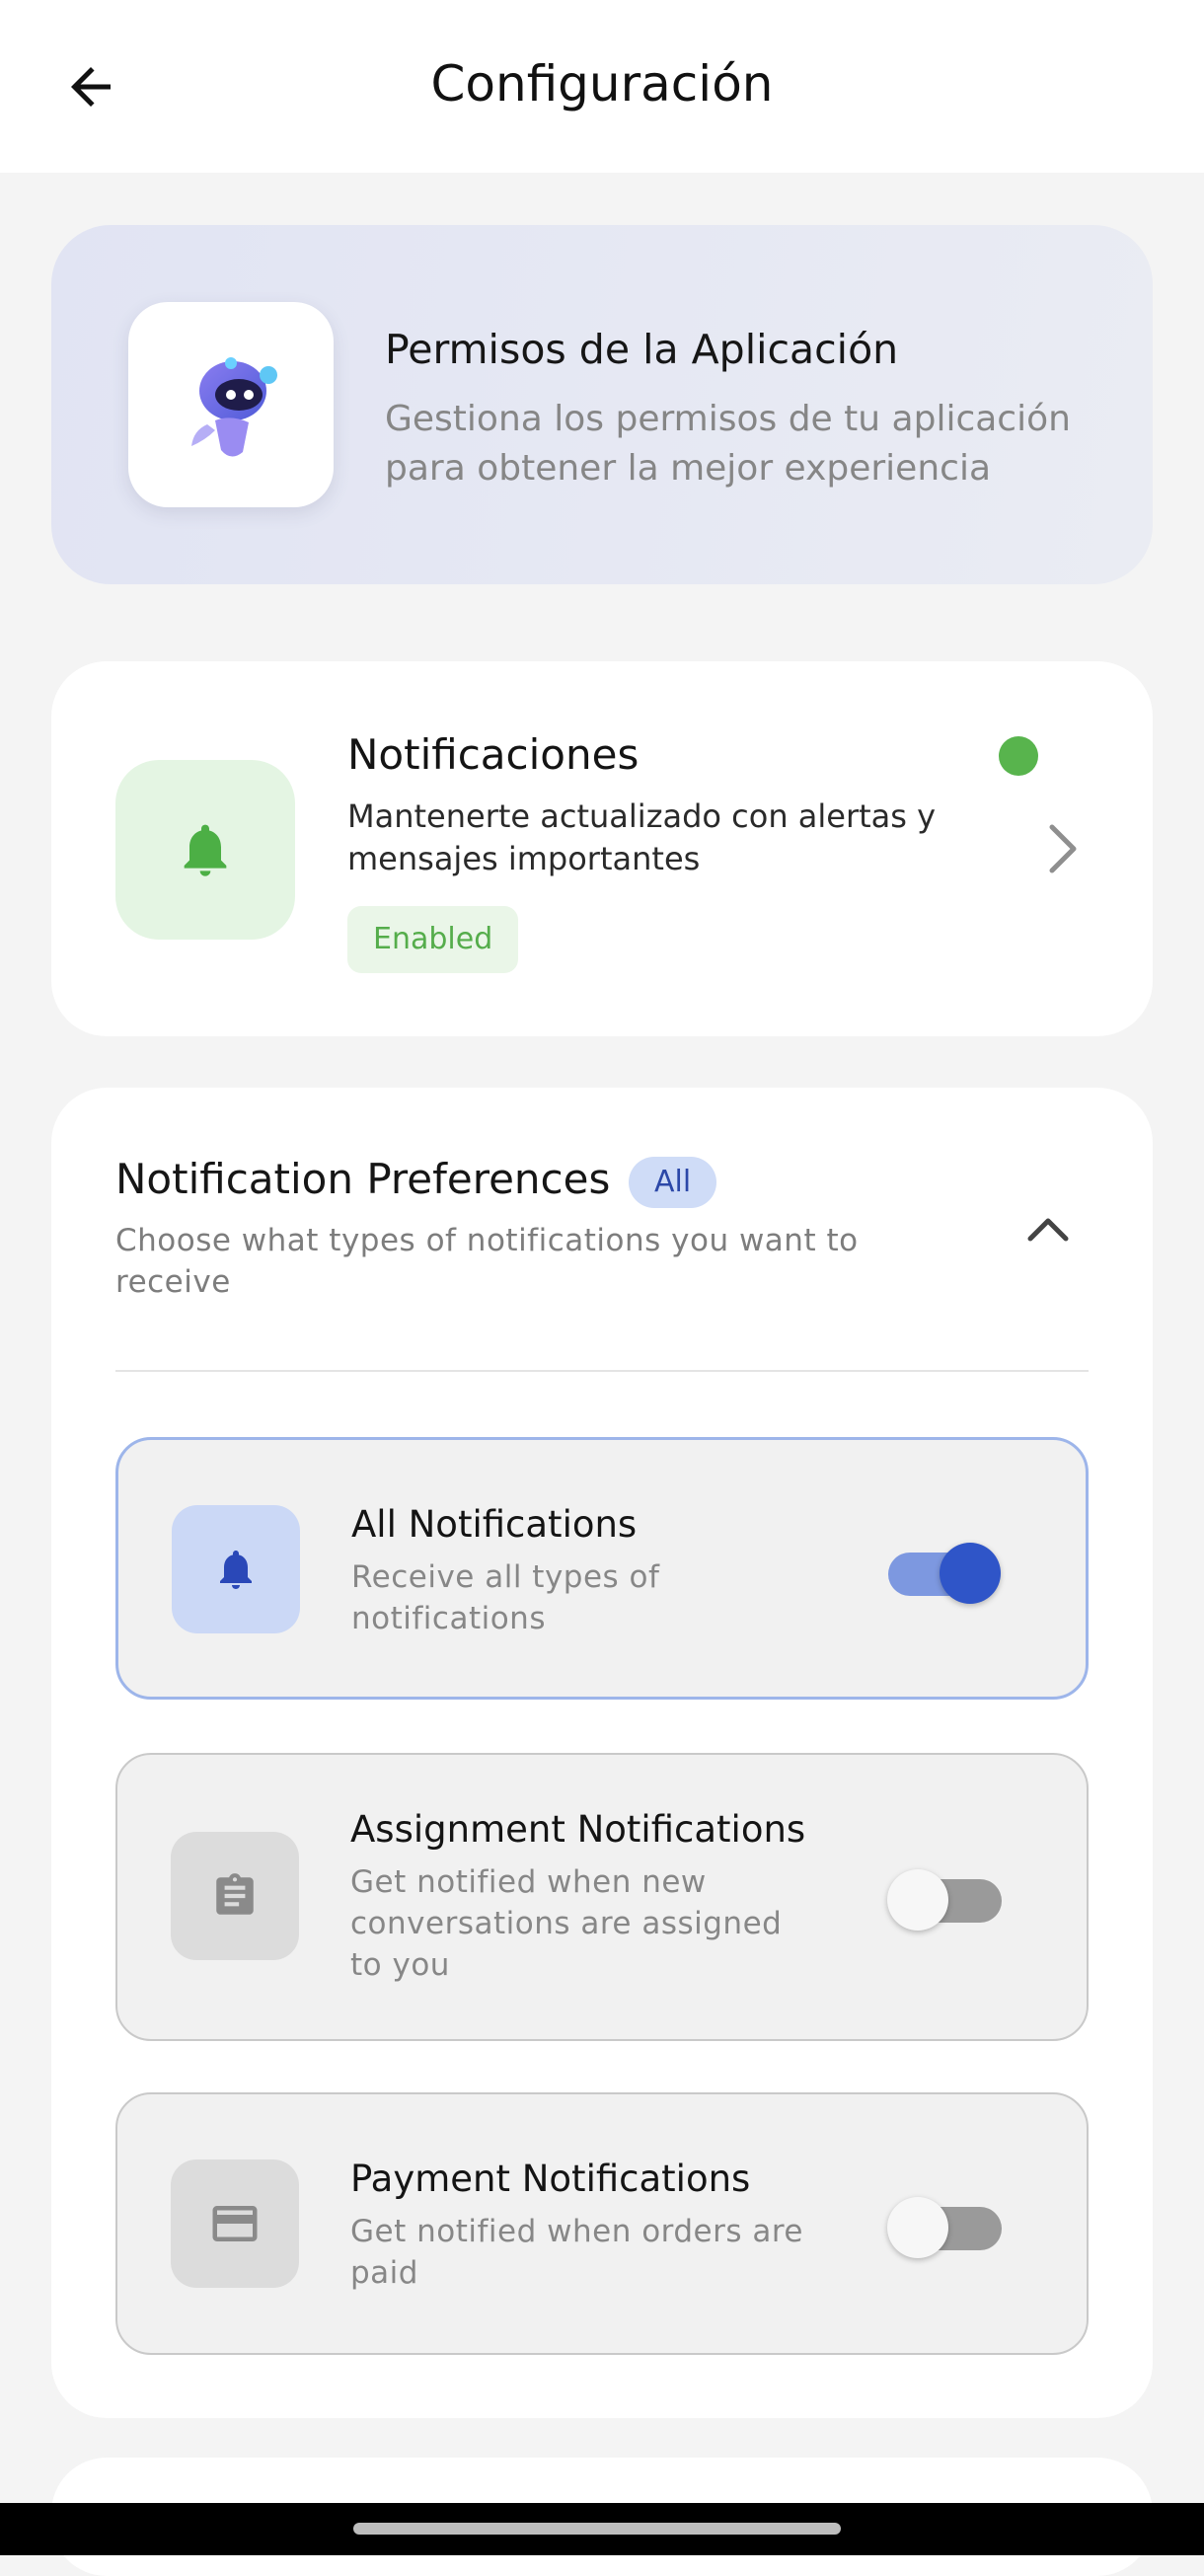 The height and width of the screenshot is (2576, 1204). What do you see at coordinates (673, 1182) in the screenshot?
I see `preferences-badge: All` at bounding box center [673, 1182].